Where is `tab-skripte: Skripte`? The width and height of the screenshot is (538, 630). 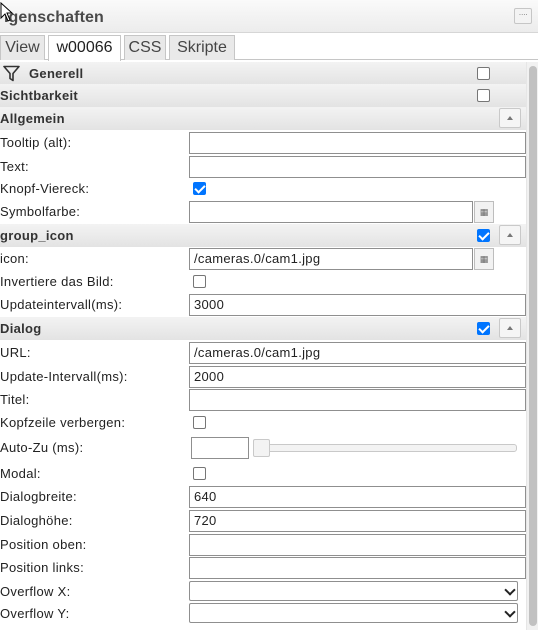
tab-skripte: Skripte is located at coordinates (202, 47).